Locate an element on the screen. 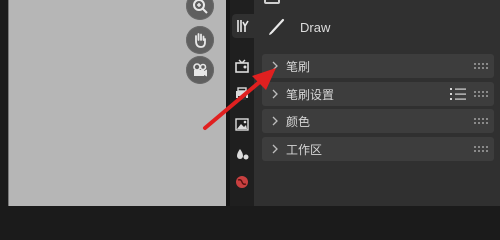 This screenshot has width=500, height=240. panel-label: 工作区 is located at coordinates (304, 149).